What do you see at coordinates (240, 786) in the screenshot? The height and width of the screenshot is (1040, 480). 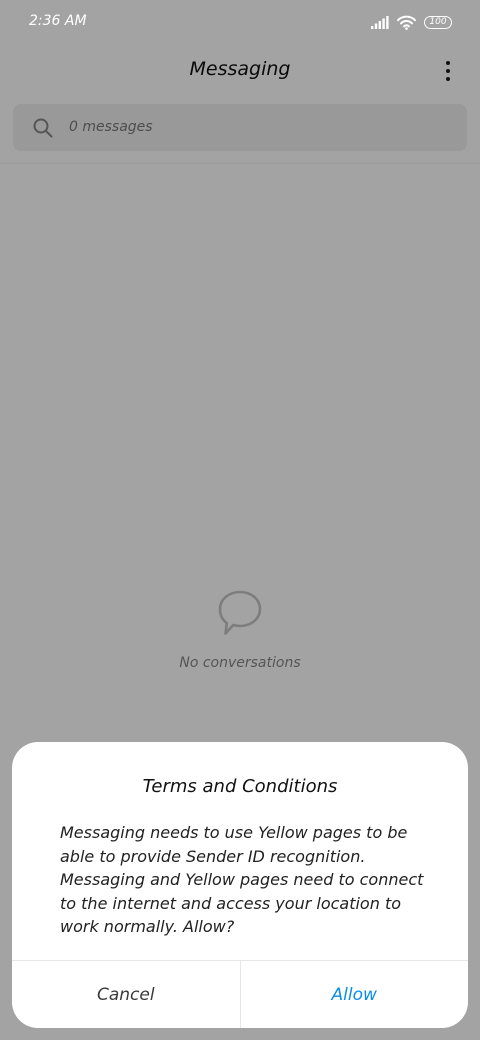 I see `dialog-title: Terms and Conditions` at bounding box center [240, 786].